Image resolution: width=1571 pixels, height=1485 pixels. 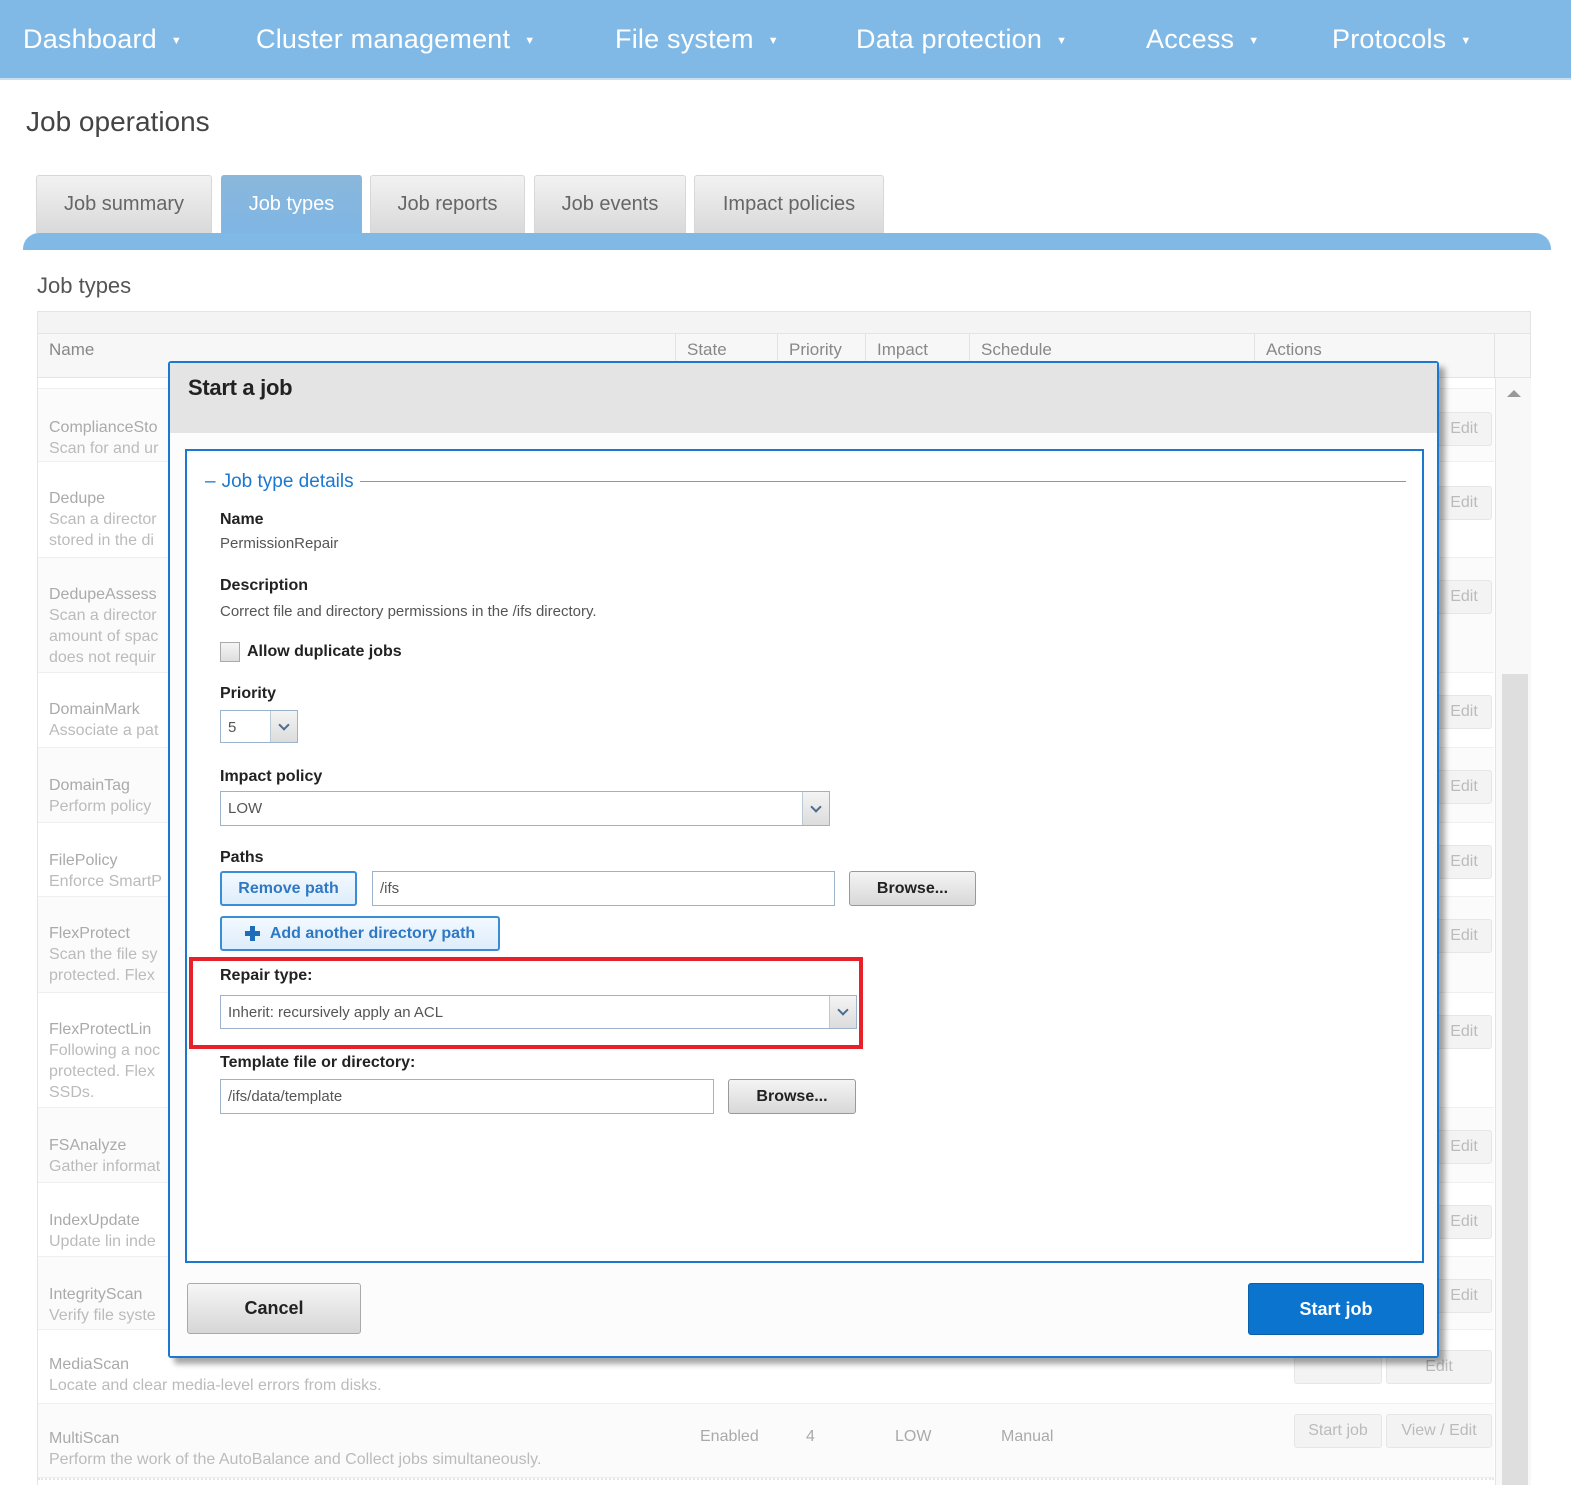 I want to click on tab-job-types: Job types, so click(x=291, y=204).